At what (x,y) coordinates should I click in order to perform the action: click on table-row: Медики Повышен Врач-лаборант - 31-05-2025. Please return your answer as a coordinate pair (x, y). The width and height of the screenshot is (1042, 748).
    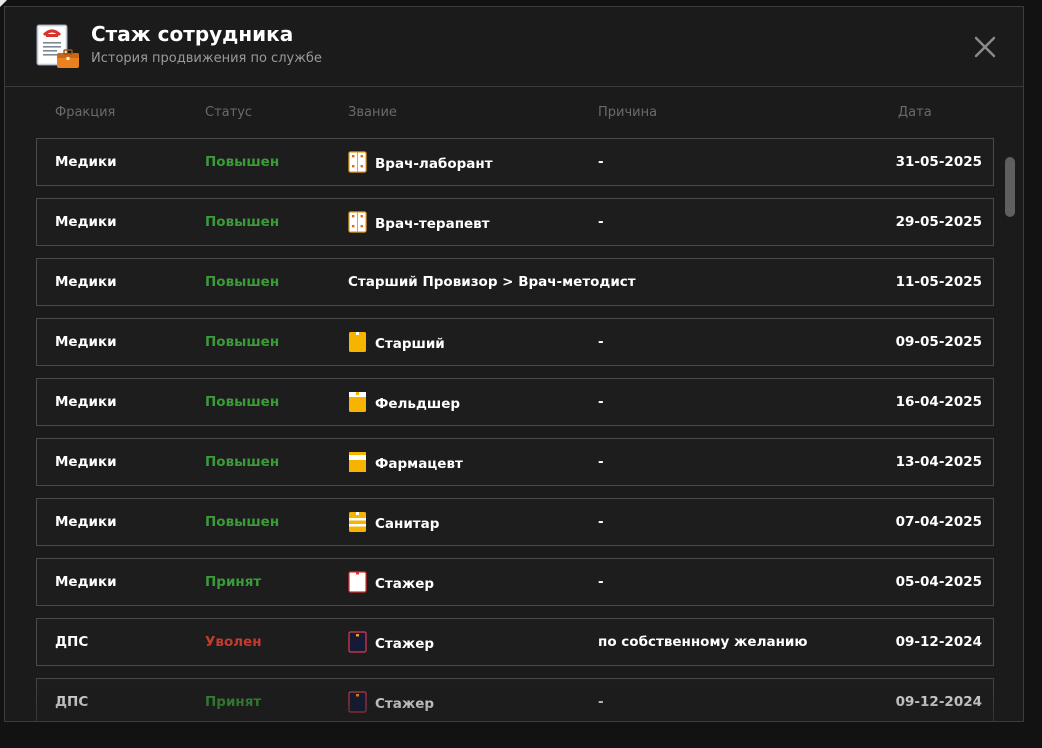
    Looking at the image, I should click on (515, 162).